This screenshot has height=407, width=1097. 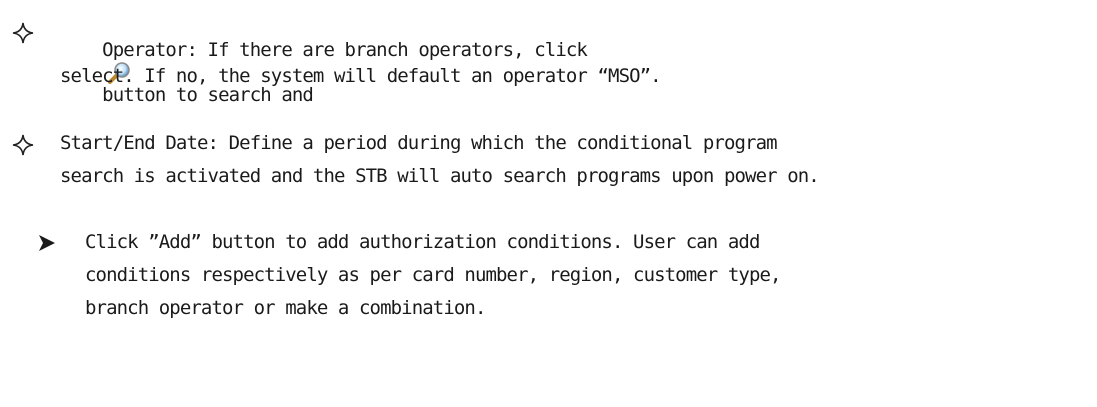 I want to click on add-text-line3: branch operator or make a combination., so click(x=285, y=308).